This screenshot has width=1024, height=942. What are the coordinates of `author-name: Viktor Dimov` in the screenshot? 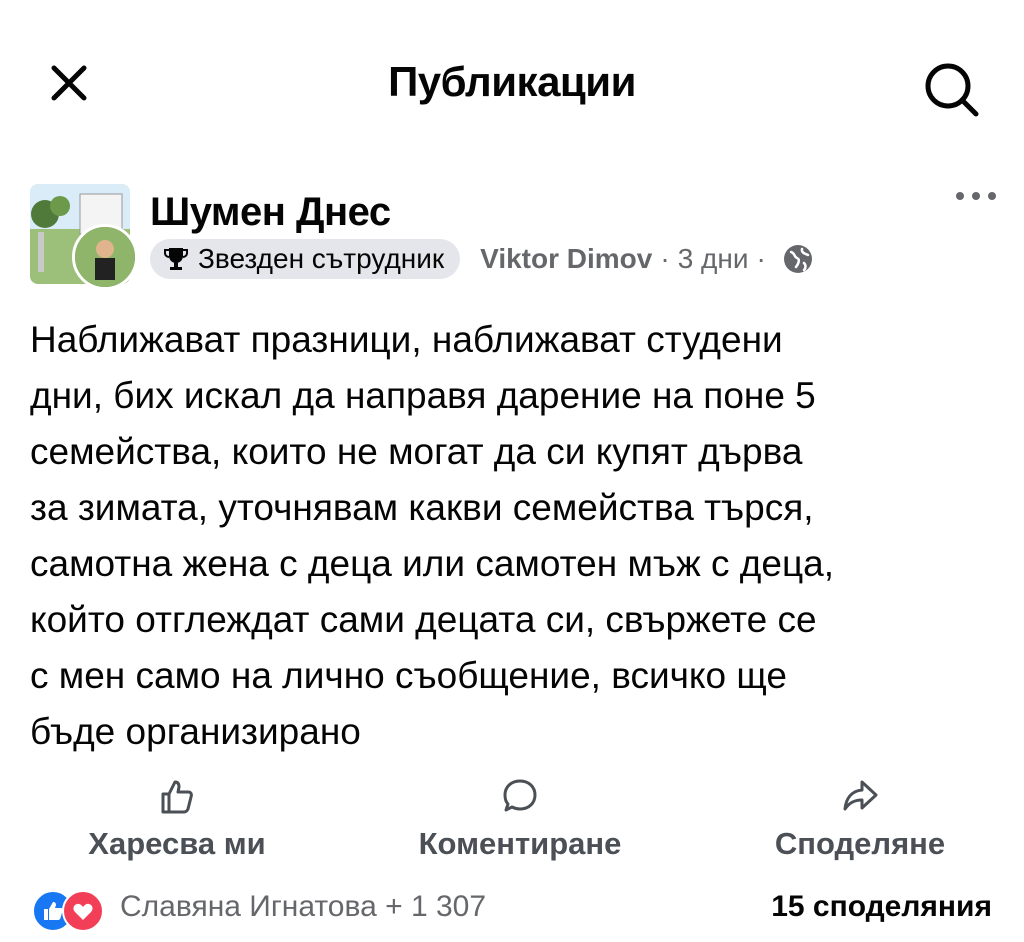 It's located at (566, 259).